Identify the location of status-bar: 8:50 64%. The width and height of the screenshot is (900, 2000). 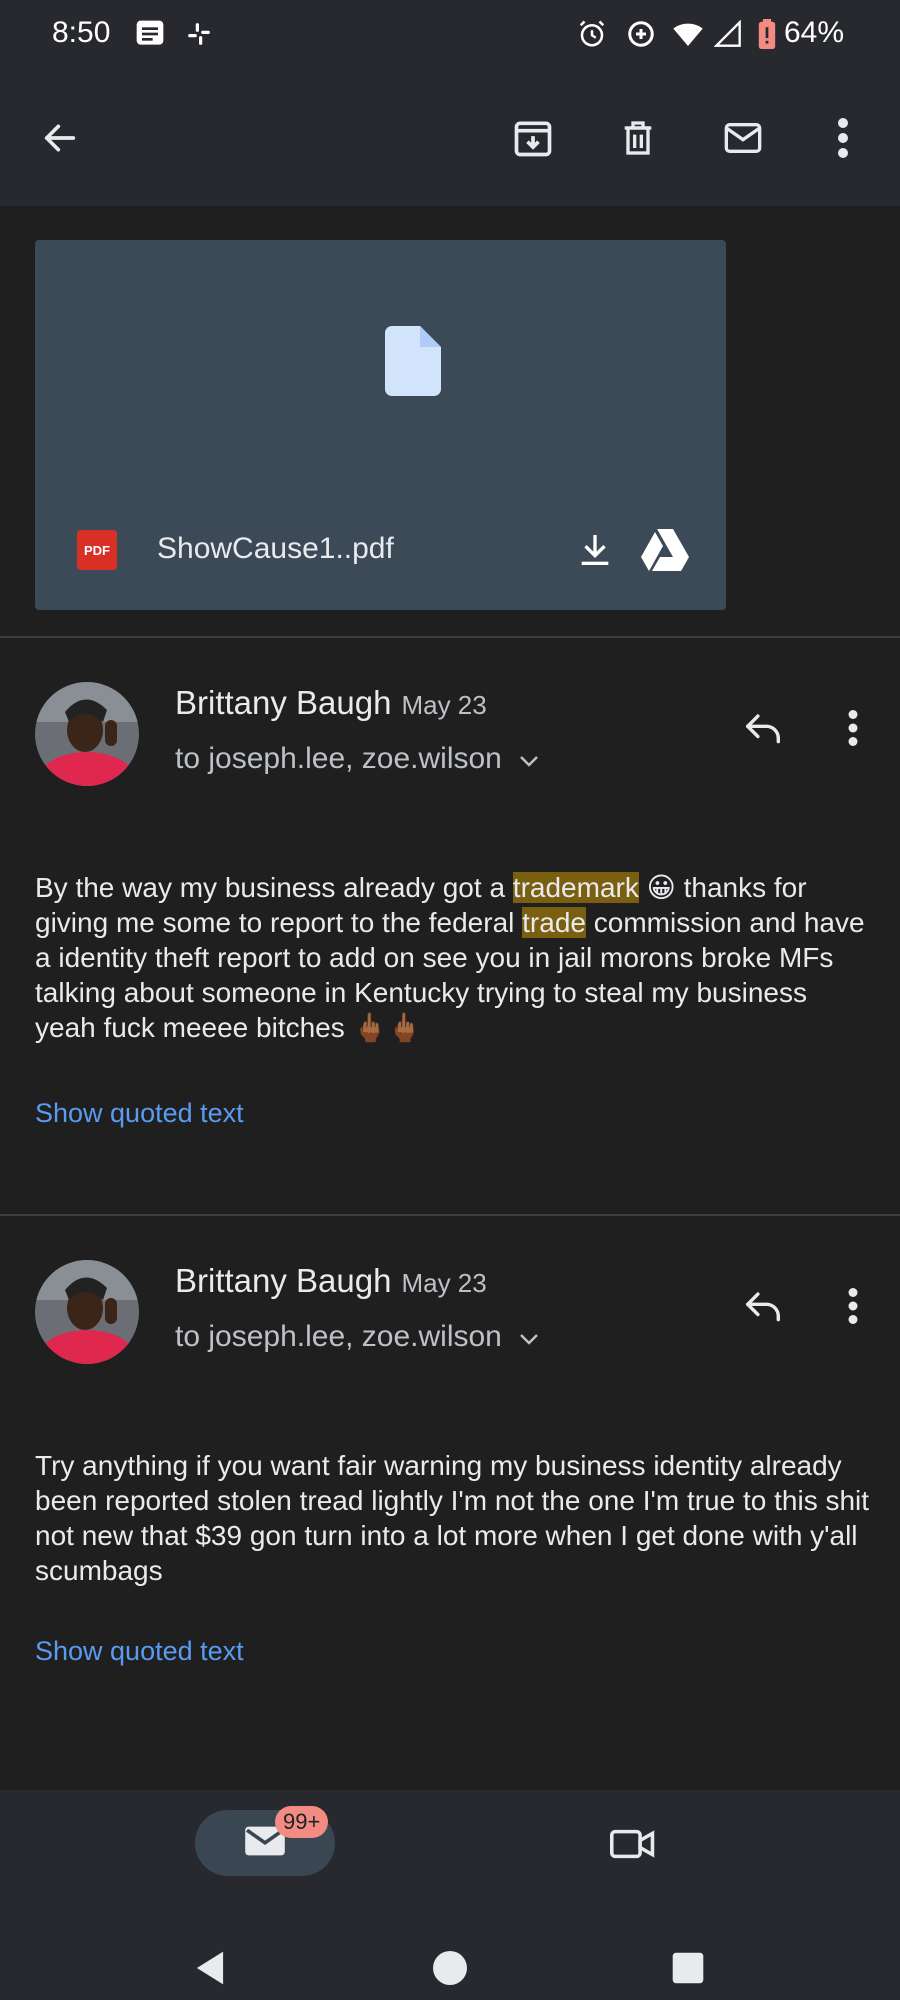
(450, 35).